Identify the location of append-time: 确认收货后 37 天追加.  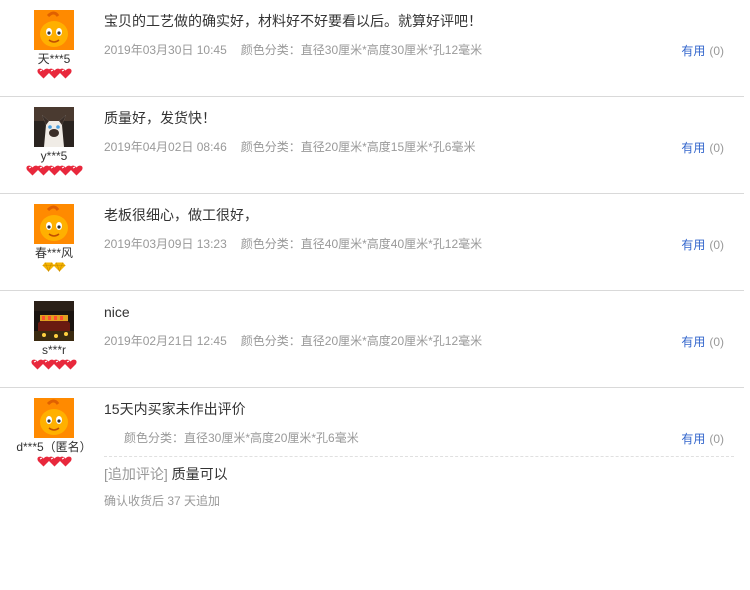
(162, 501).